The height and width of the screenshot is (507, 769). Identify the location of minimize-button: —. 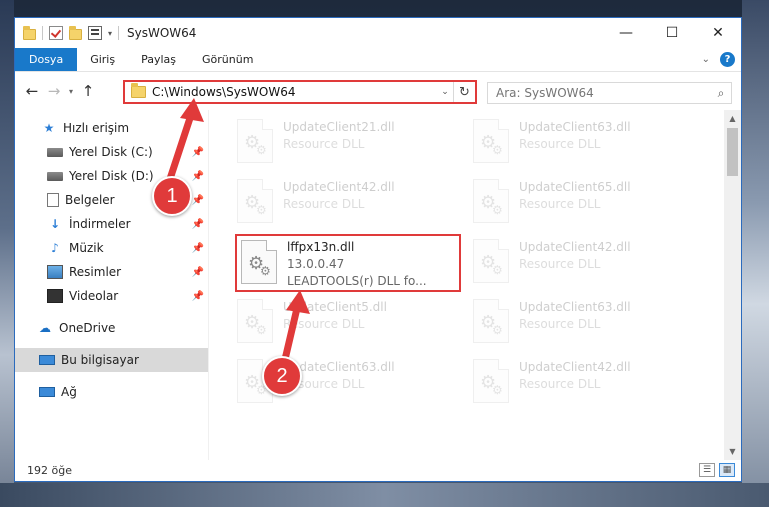
(626, 33).